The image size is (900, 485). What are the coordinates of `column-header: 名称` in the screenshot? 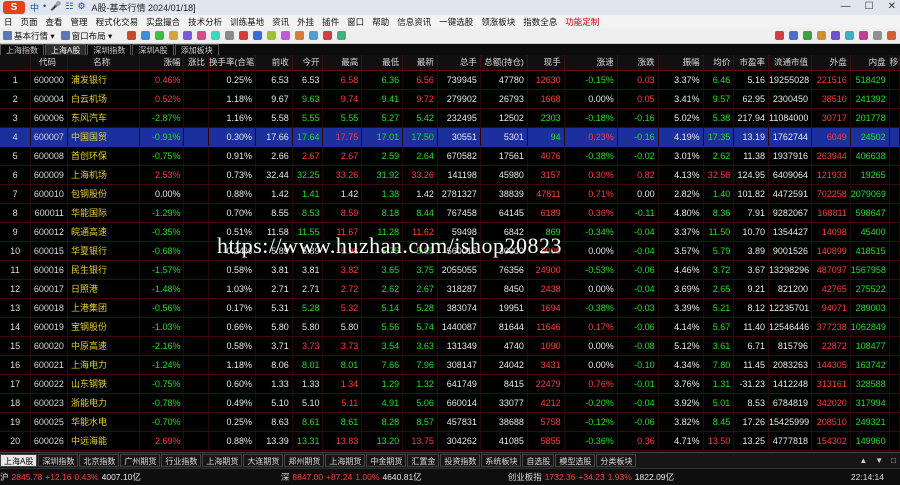 It's located at (103, 63).